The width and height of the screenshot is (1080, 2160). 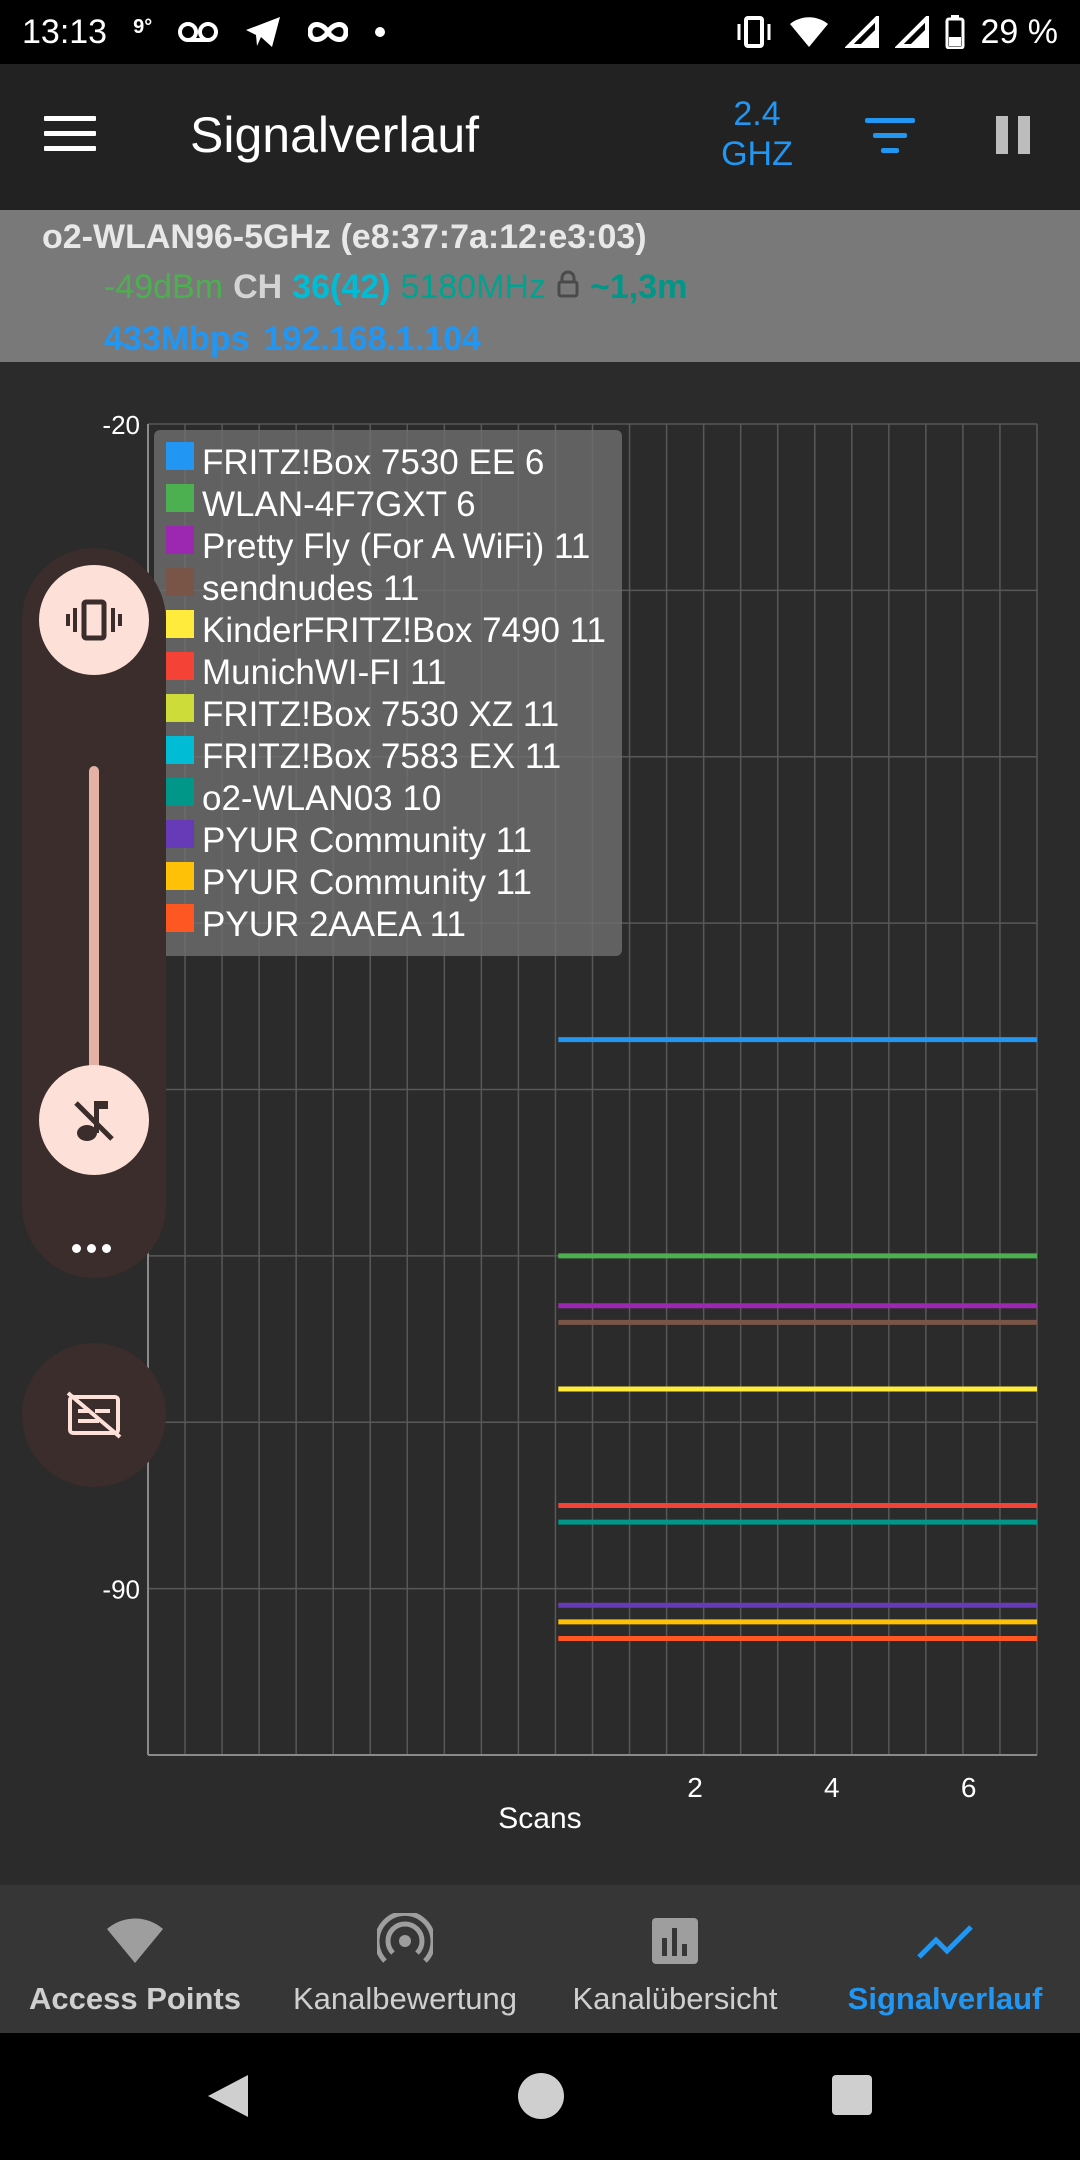 I want to click on legend-label: FRITZ!Box 7530 XZ 11, so click(x=381, y=714).